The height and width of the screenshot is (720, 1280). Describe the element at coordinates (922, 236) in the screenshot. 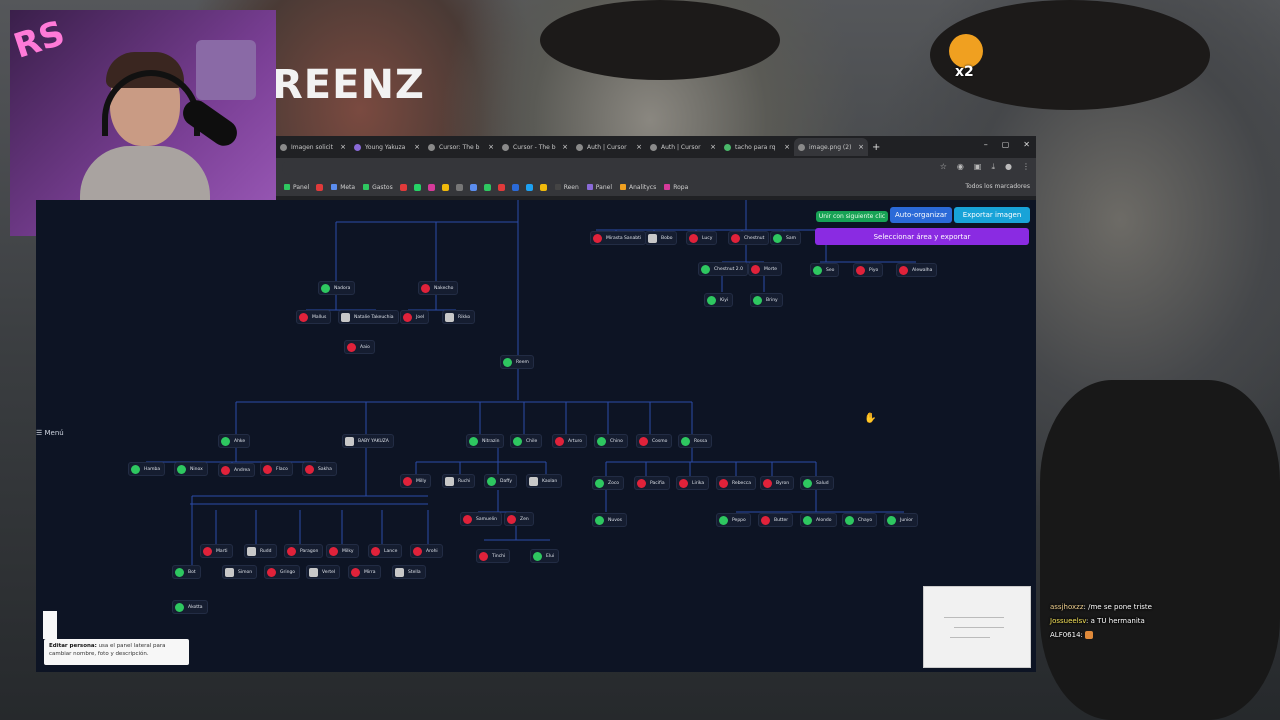

I see `select-area-export-button: Seleccionar área y exportar` at that location.